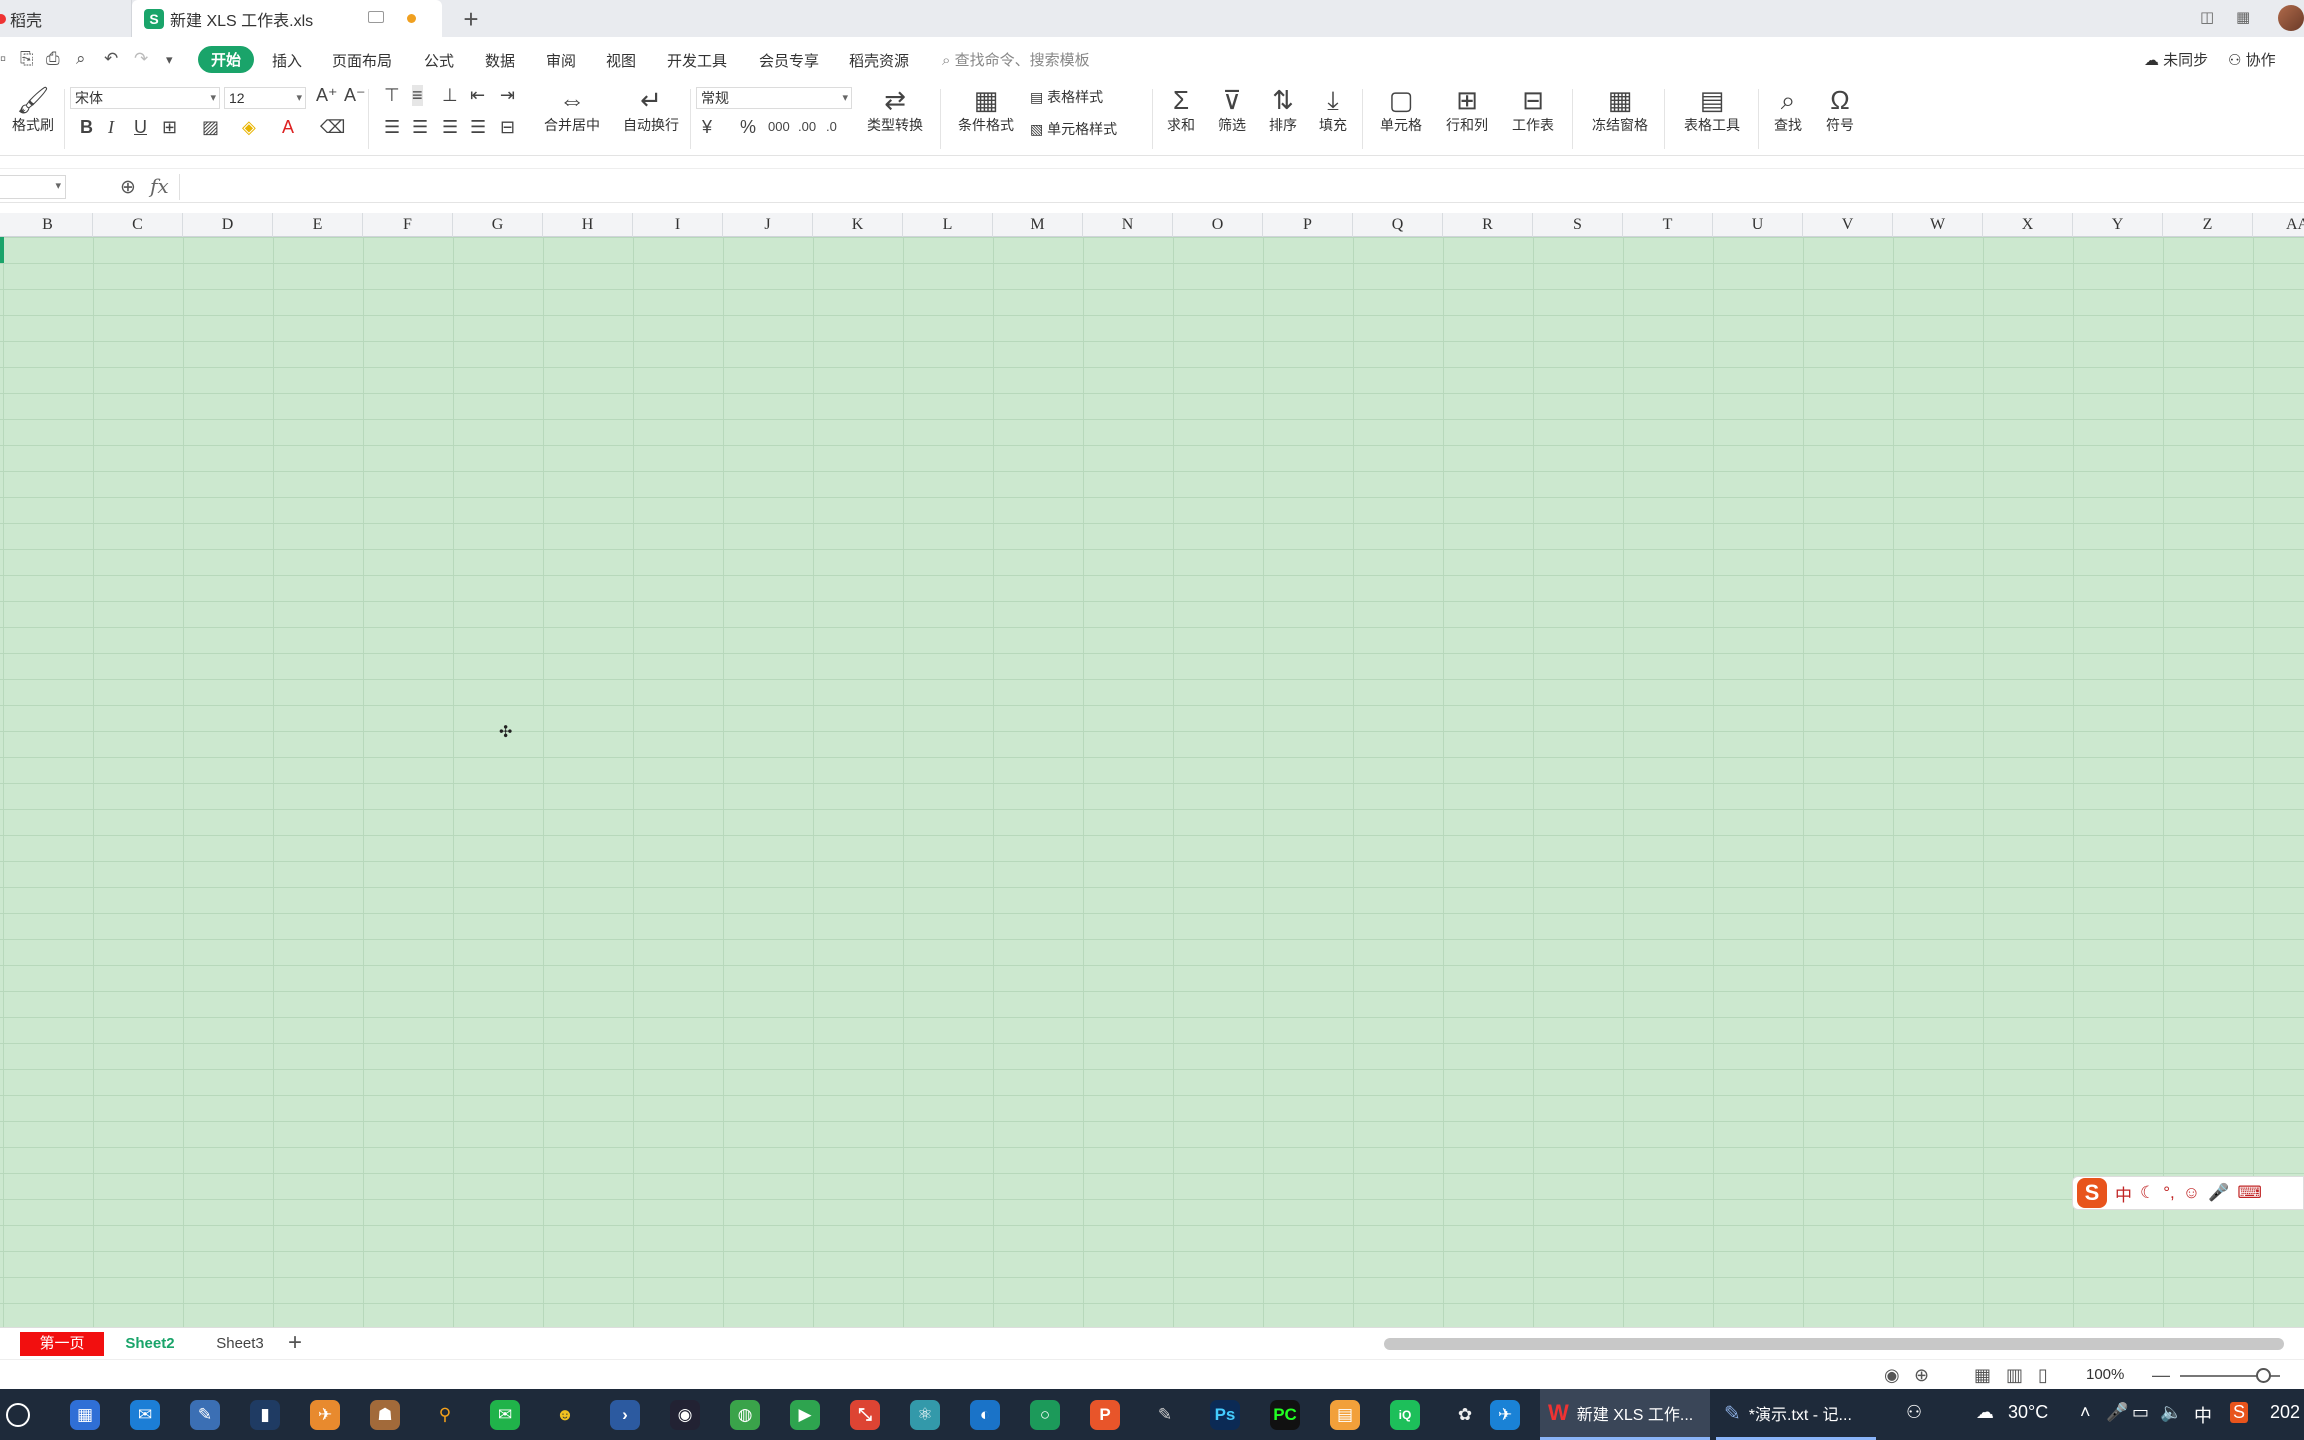  Describe the element at coordinates (507, 95) in the screenshot. I see `indent-icon: ⇥` at that location.